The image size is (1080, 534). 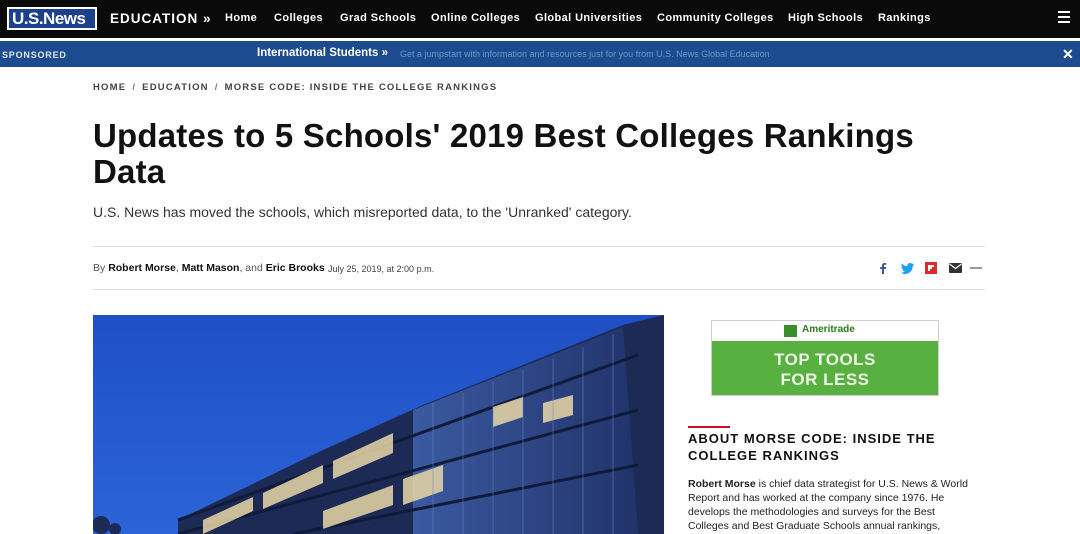 I want to click on author-link: Eric Brooks, so click(x=295, y=268).